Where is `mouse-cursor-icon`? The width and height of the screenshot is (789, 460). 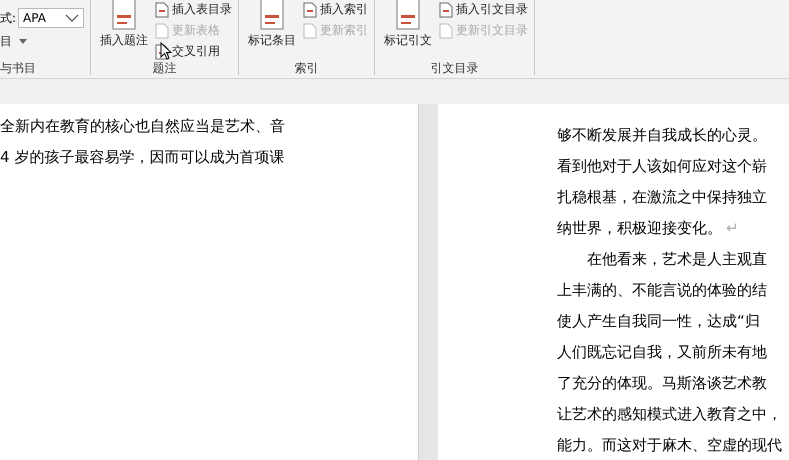
mouse-cursor-icon is located at coordinates (166, 51).